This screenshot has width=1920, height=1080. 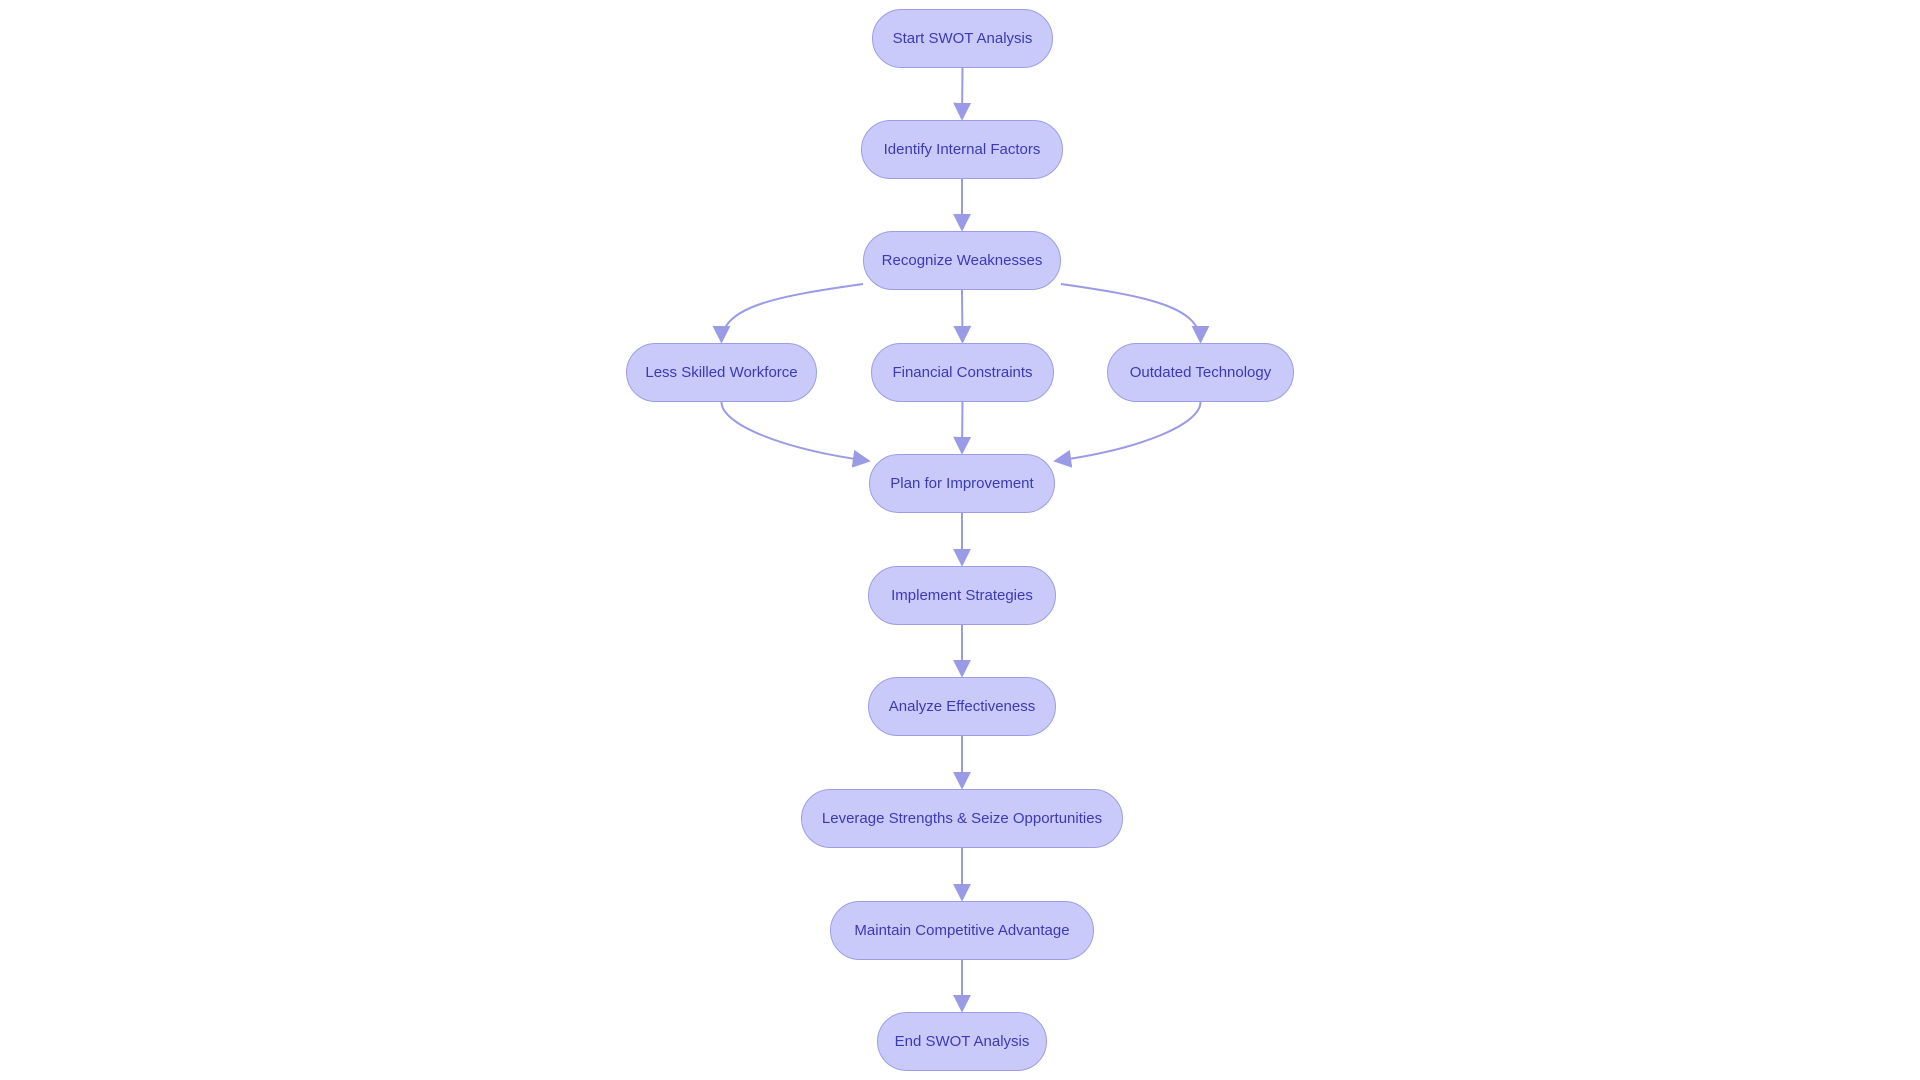 I want to click on node-financial: Financial Constraints, so click(x=962, y=372).